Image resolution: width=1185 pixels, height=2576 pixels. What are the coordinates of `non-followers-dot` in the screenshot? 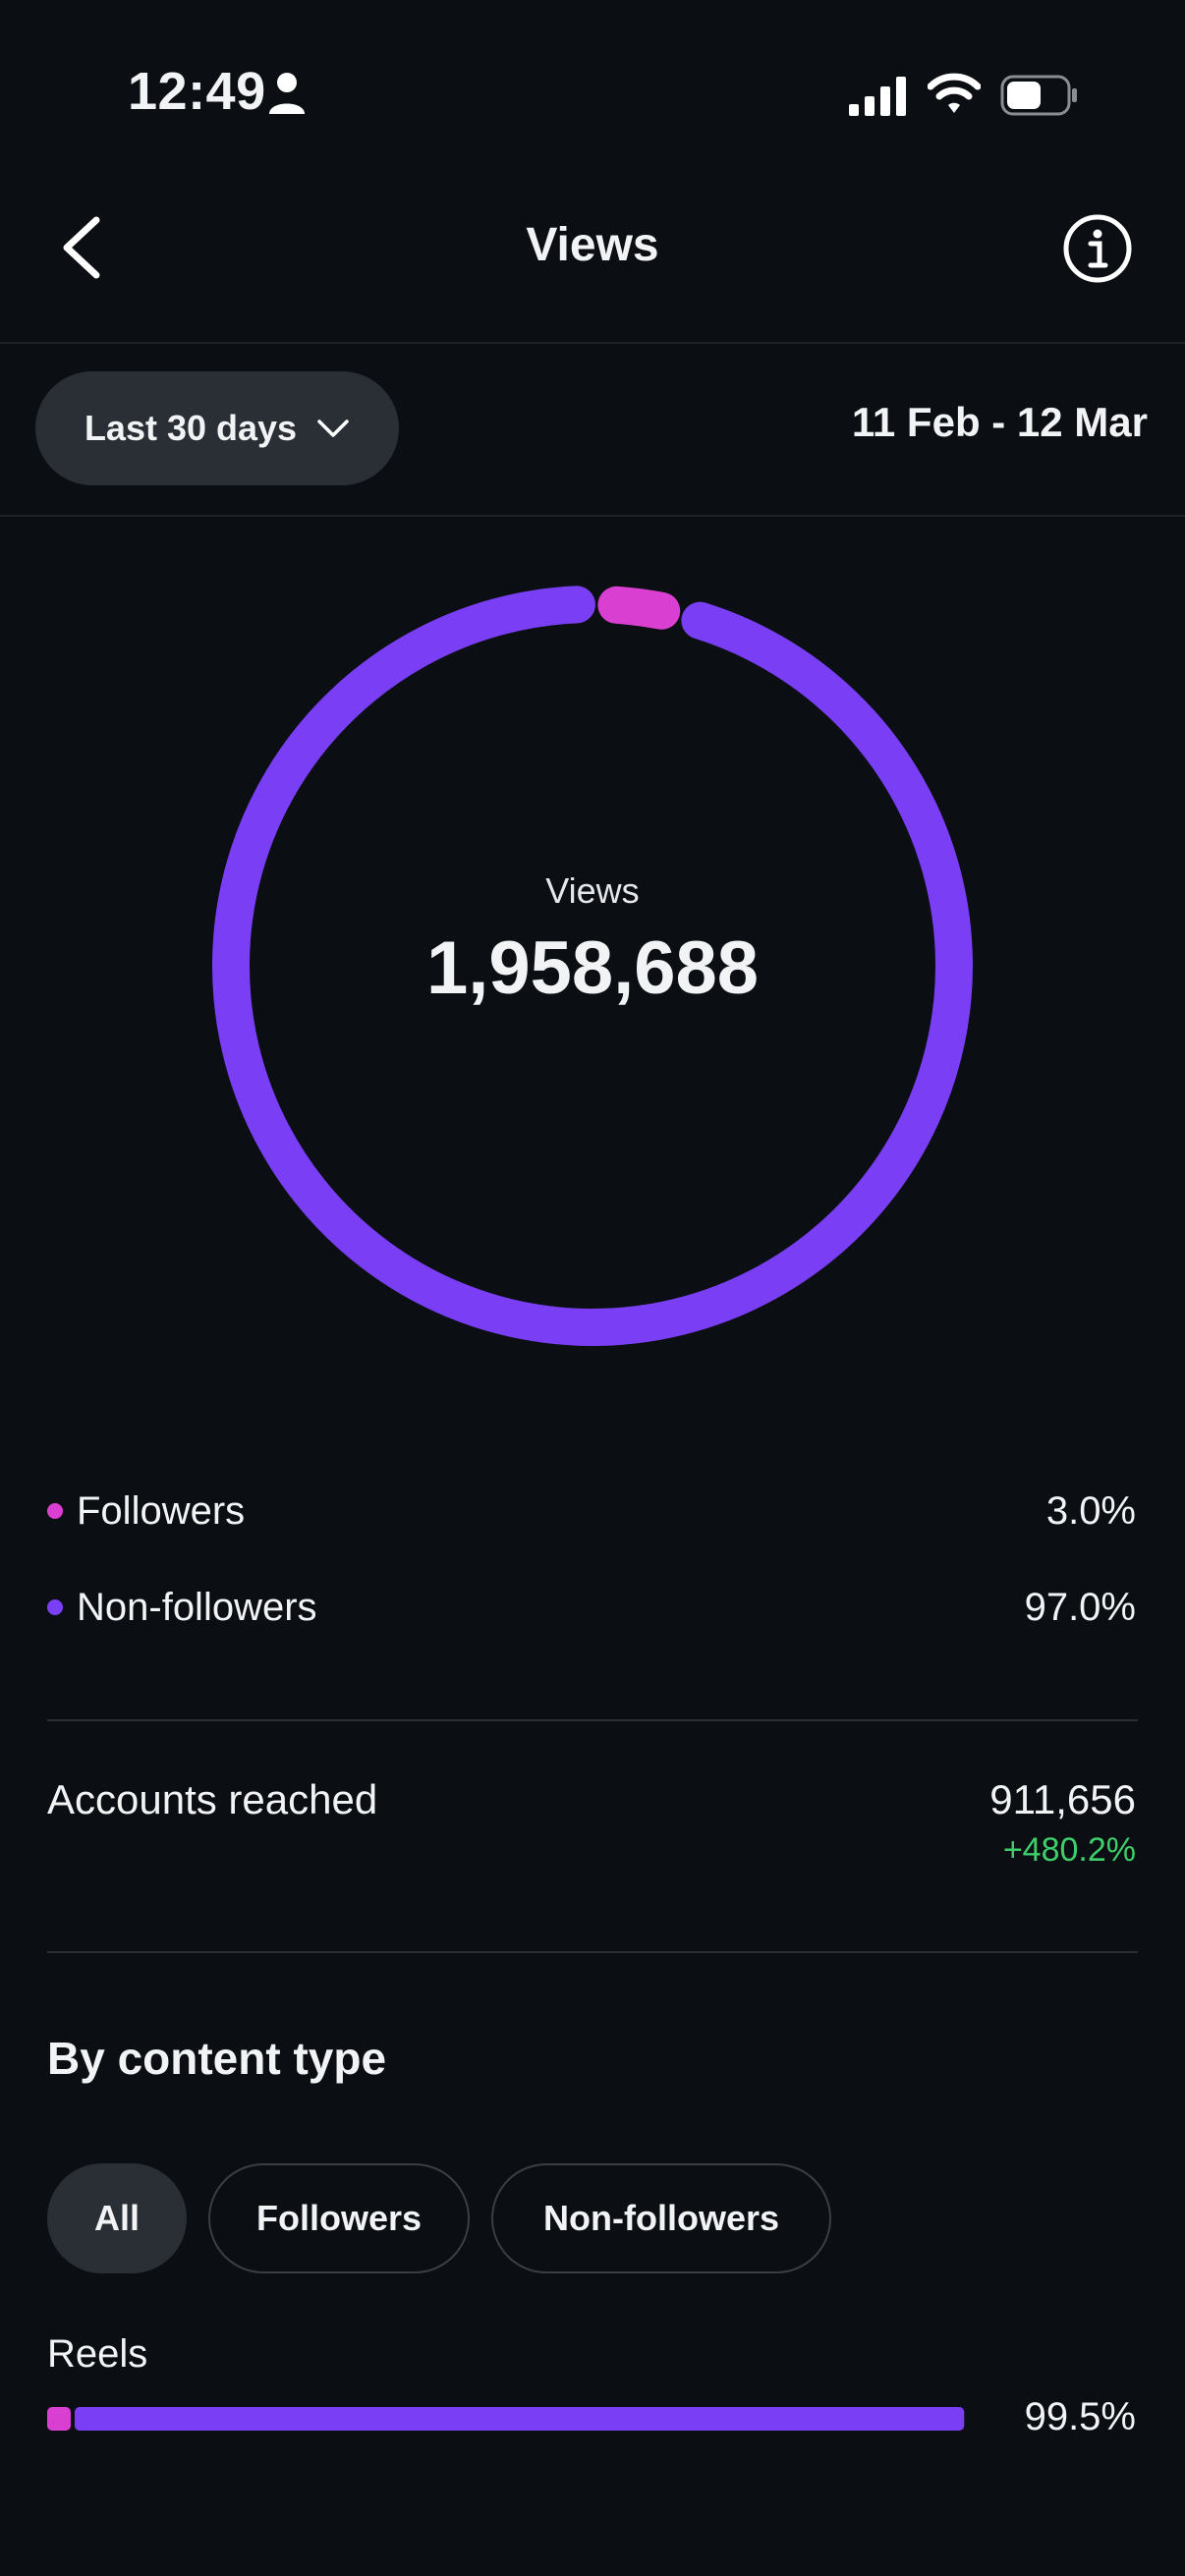 It's located at (55, 1607).